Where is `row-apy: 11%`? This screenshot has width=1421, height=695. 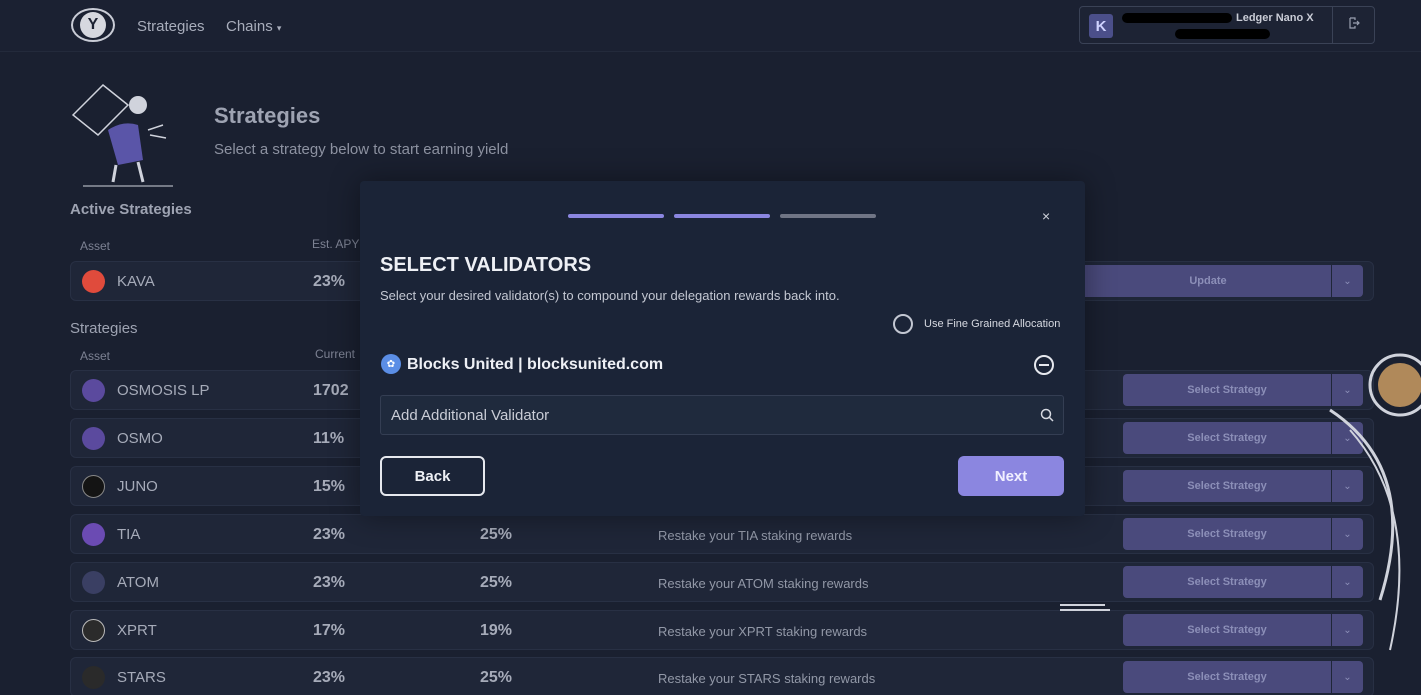
row-apy: 11% is located at coordinates (329, 438).